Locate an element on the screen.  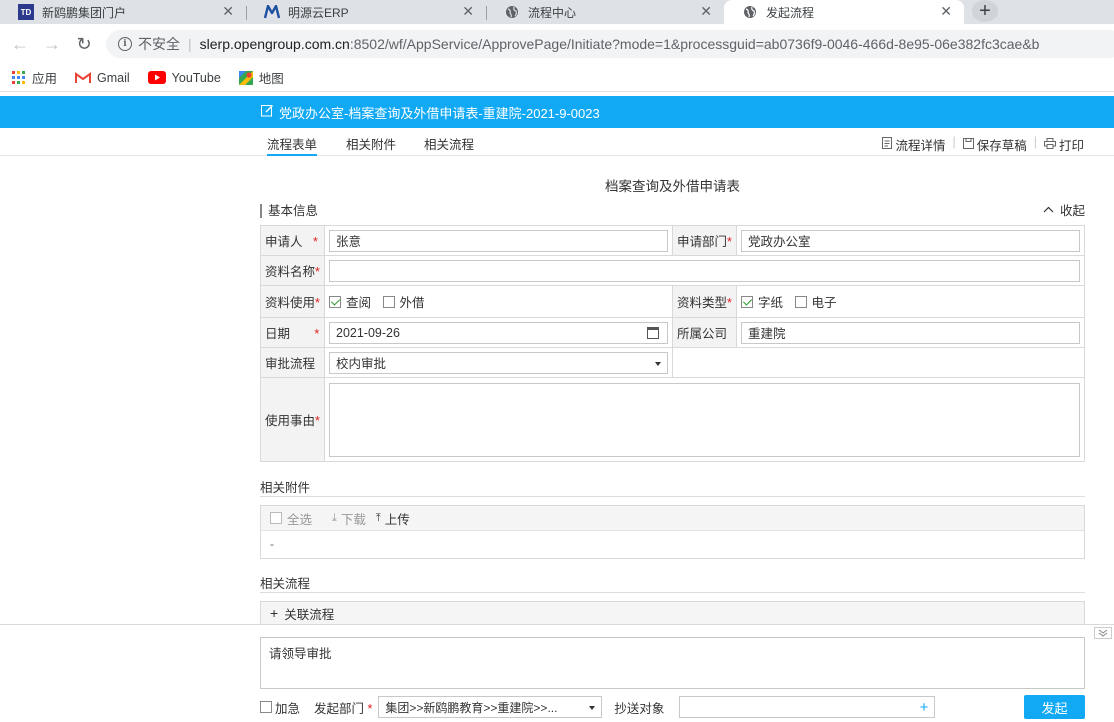
form-tabs-row: 流程表单 相关附件 相关流程 流程详情 | 保存草稿 | 打印 is located at coordinates (557, 142).